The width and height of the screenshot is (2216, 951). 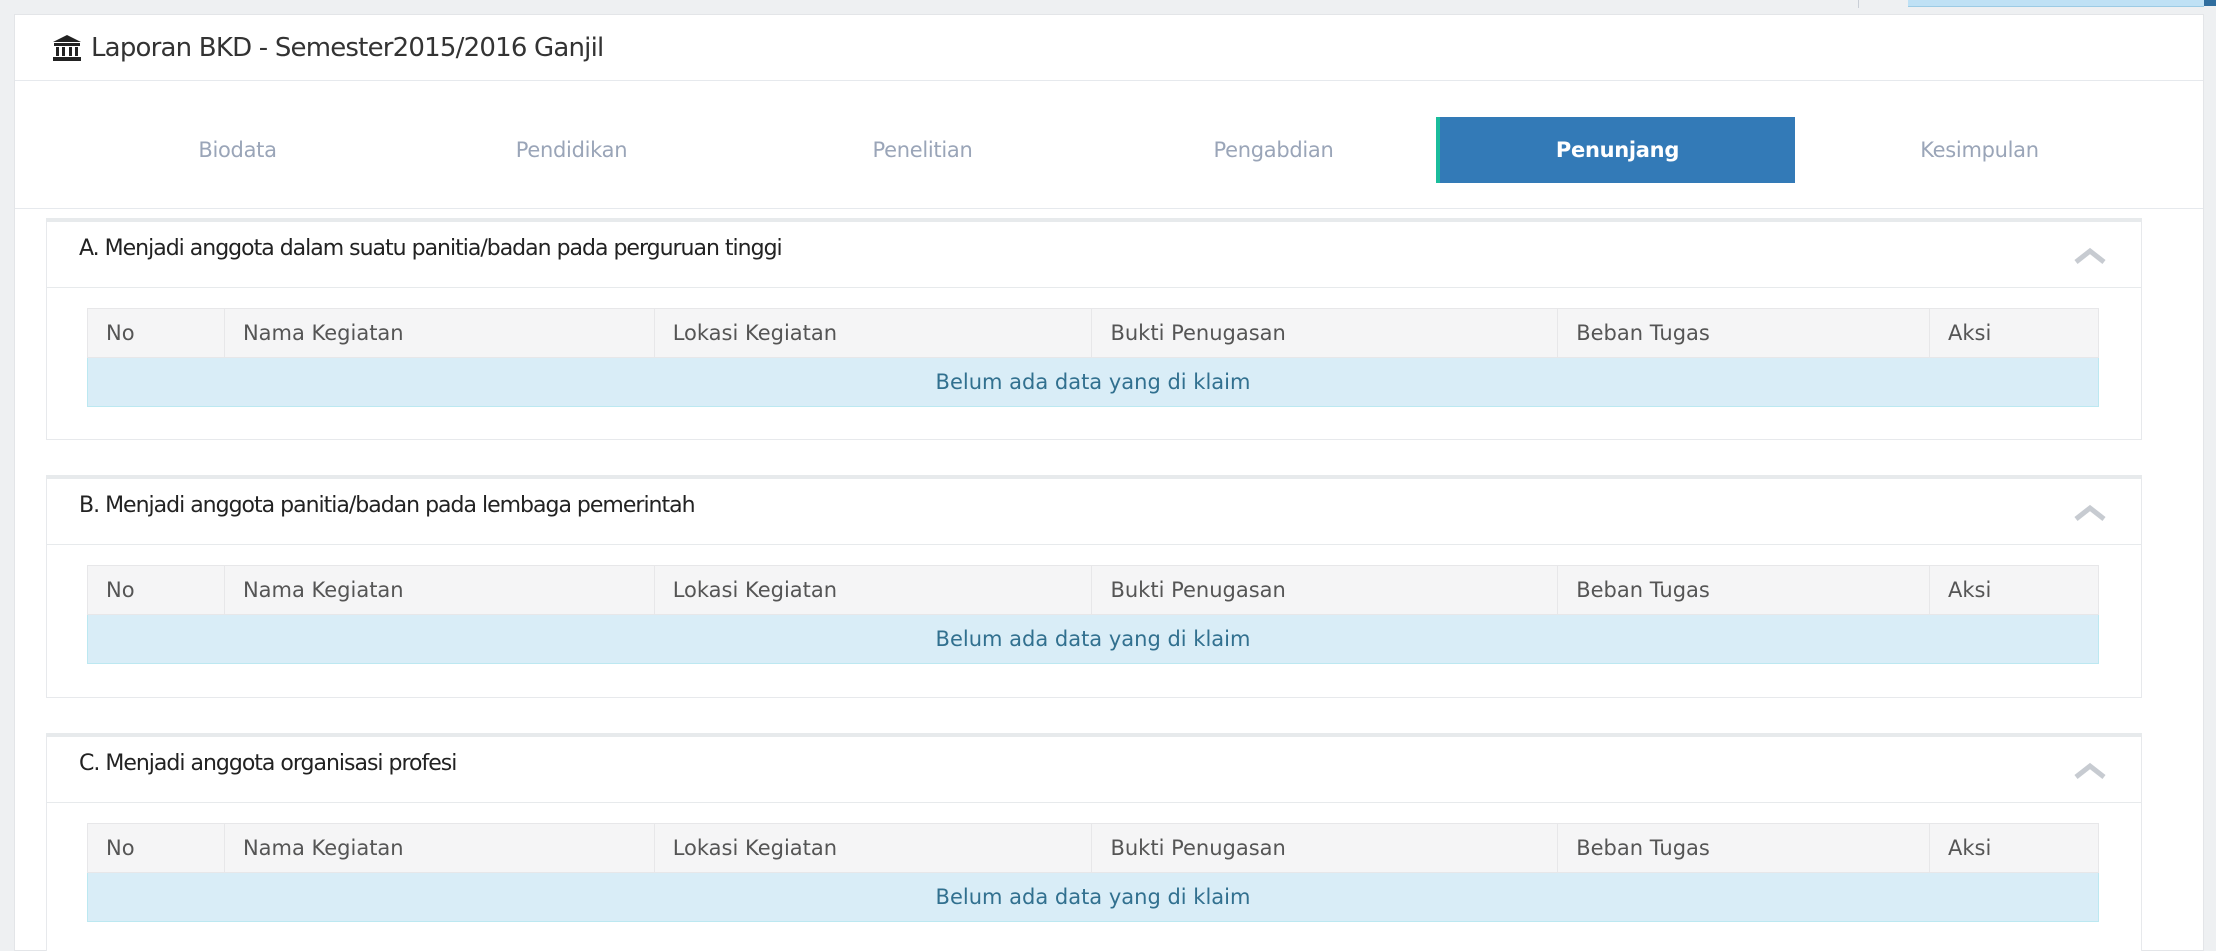 What do you see at coordinates (571, 150) in the screenshot?
I see `tab-pendidikan: Pendidikan` at bounding box center [571, 150].